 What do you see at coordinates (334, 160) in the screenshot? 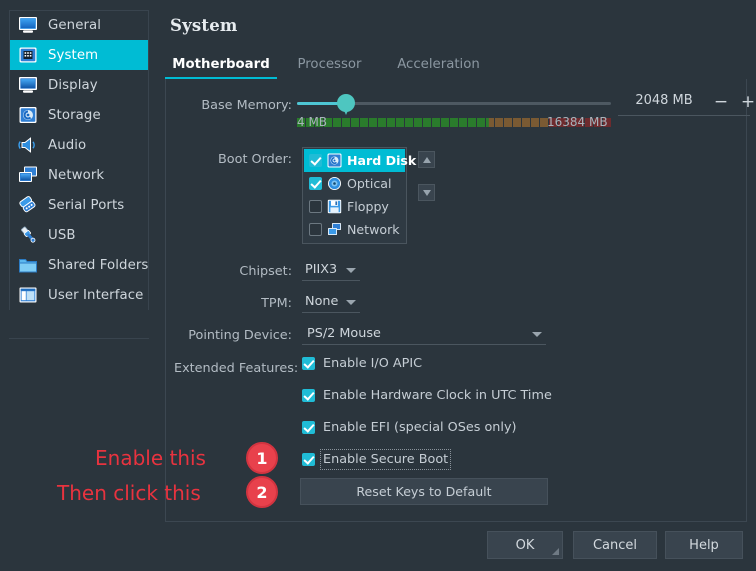
I see `hard-disk-icon` at bounding box center [334, 160].